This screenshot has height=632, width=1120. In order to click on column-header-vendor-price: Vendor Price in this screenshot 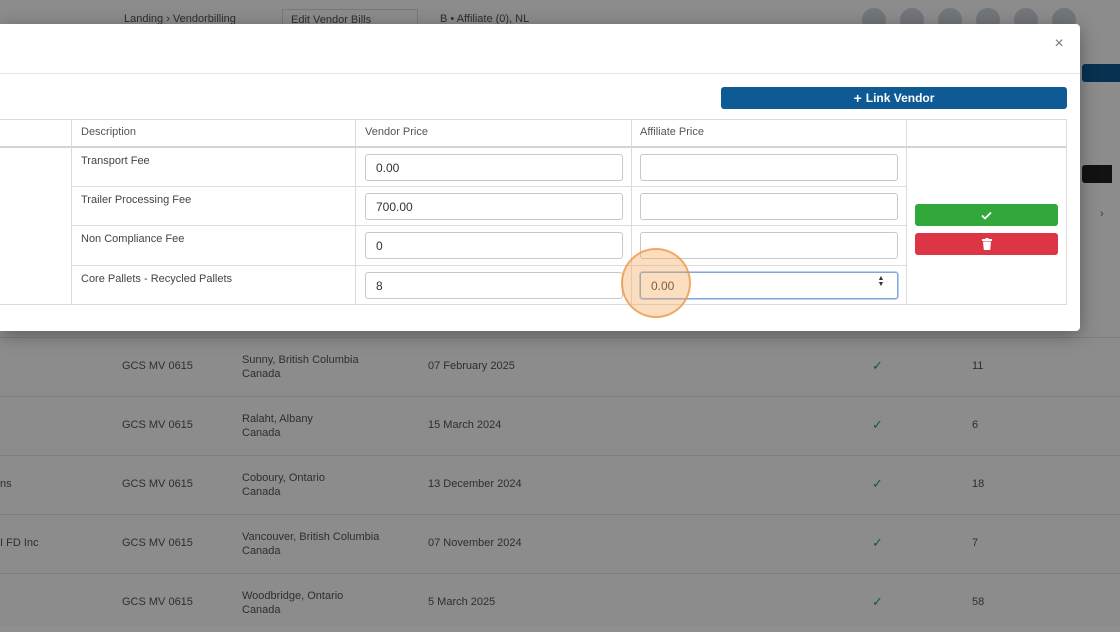, I will do `click(396, 132)`.